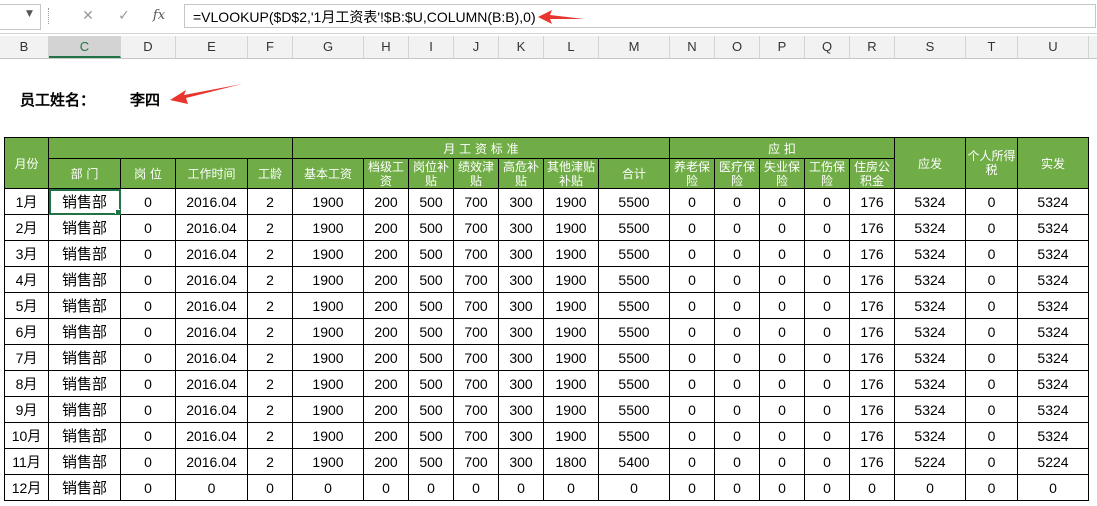 The height and width of the screenshot is (506, 1097). I want to click on table-cell: 10月, so click(26, 435).